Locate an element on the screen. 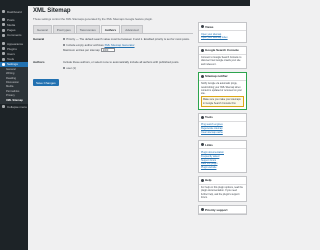  generator-link: XML Sitemap Generator is located at coordinates (119, 45).